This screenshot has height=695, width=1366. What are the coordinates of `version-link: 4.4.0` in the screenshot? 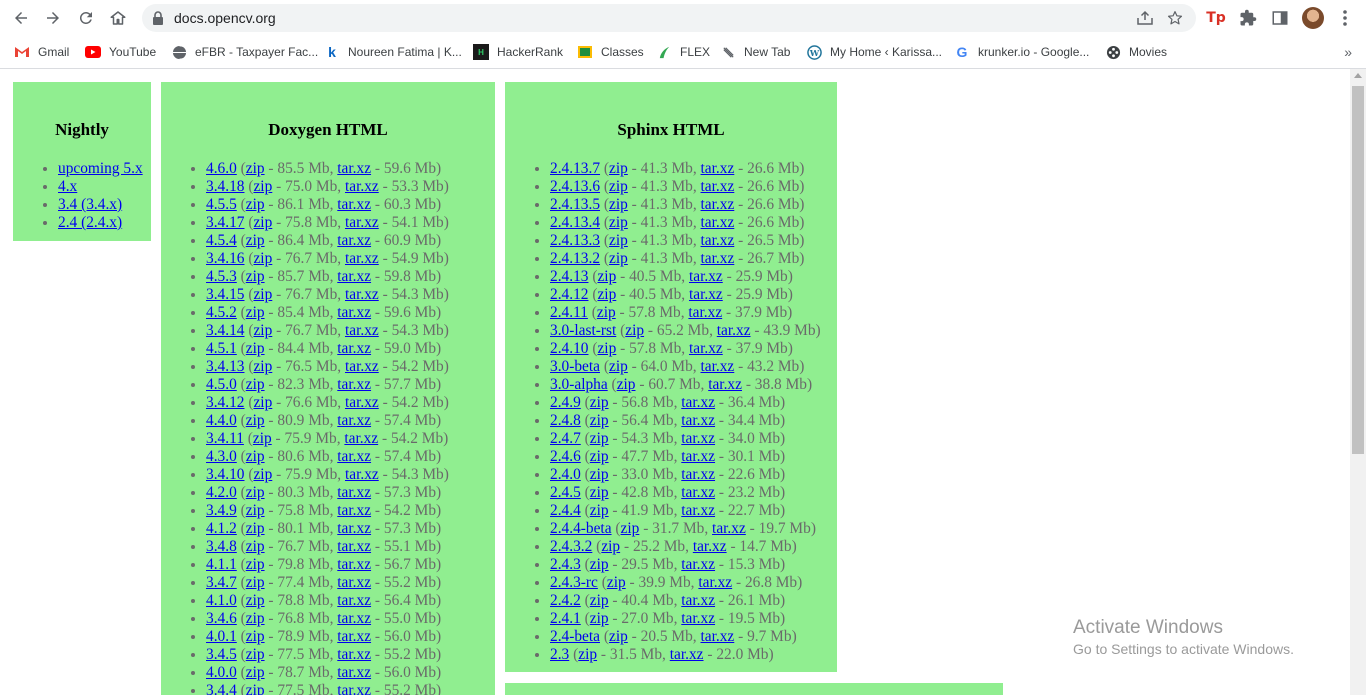 It's located at (221, 420).